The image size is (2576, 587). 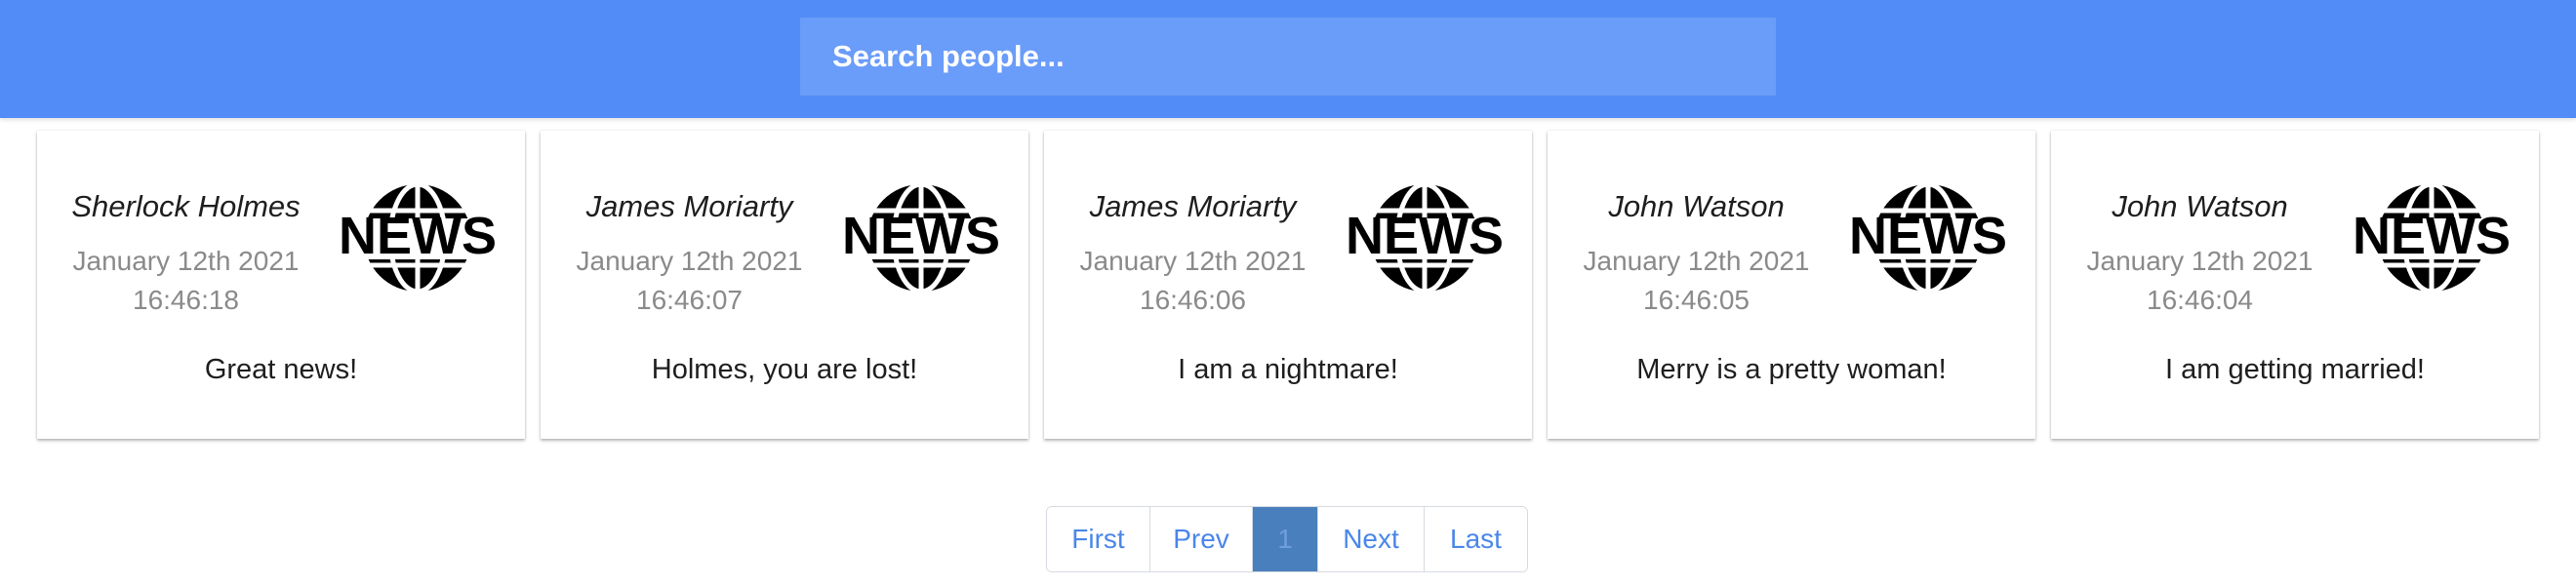 I want to click on card-timestamp: January 12th 2021 16:46:05, so click(x=1696, y=281).